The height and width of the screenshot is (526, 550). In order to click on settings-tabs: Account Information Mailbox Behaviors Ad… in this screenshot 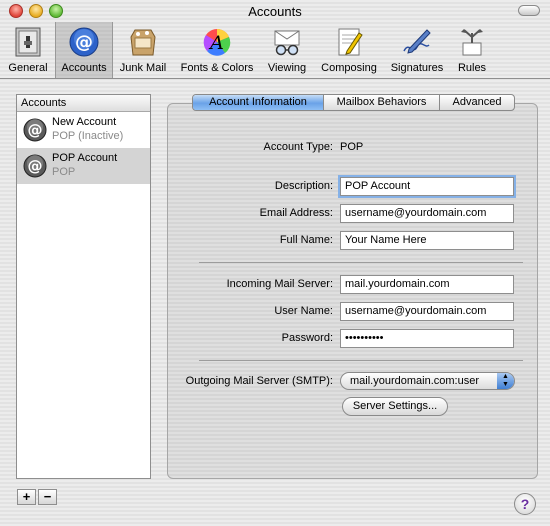, I will do `click(353, 102)`.